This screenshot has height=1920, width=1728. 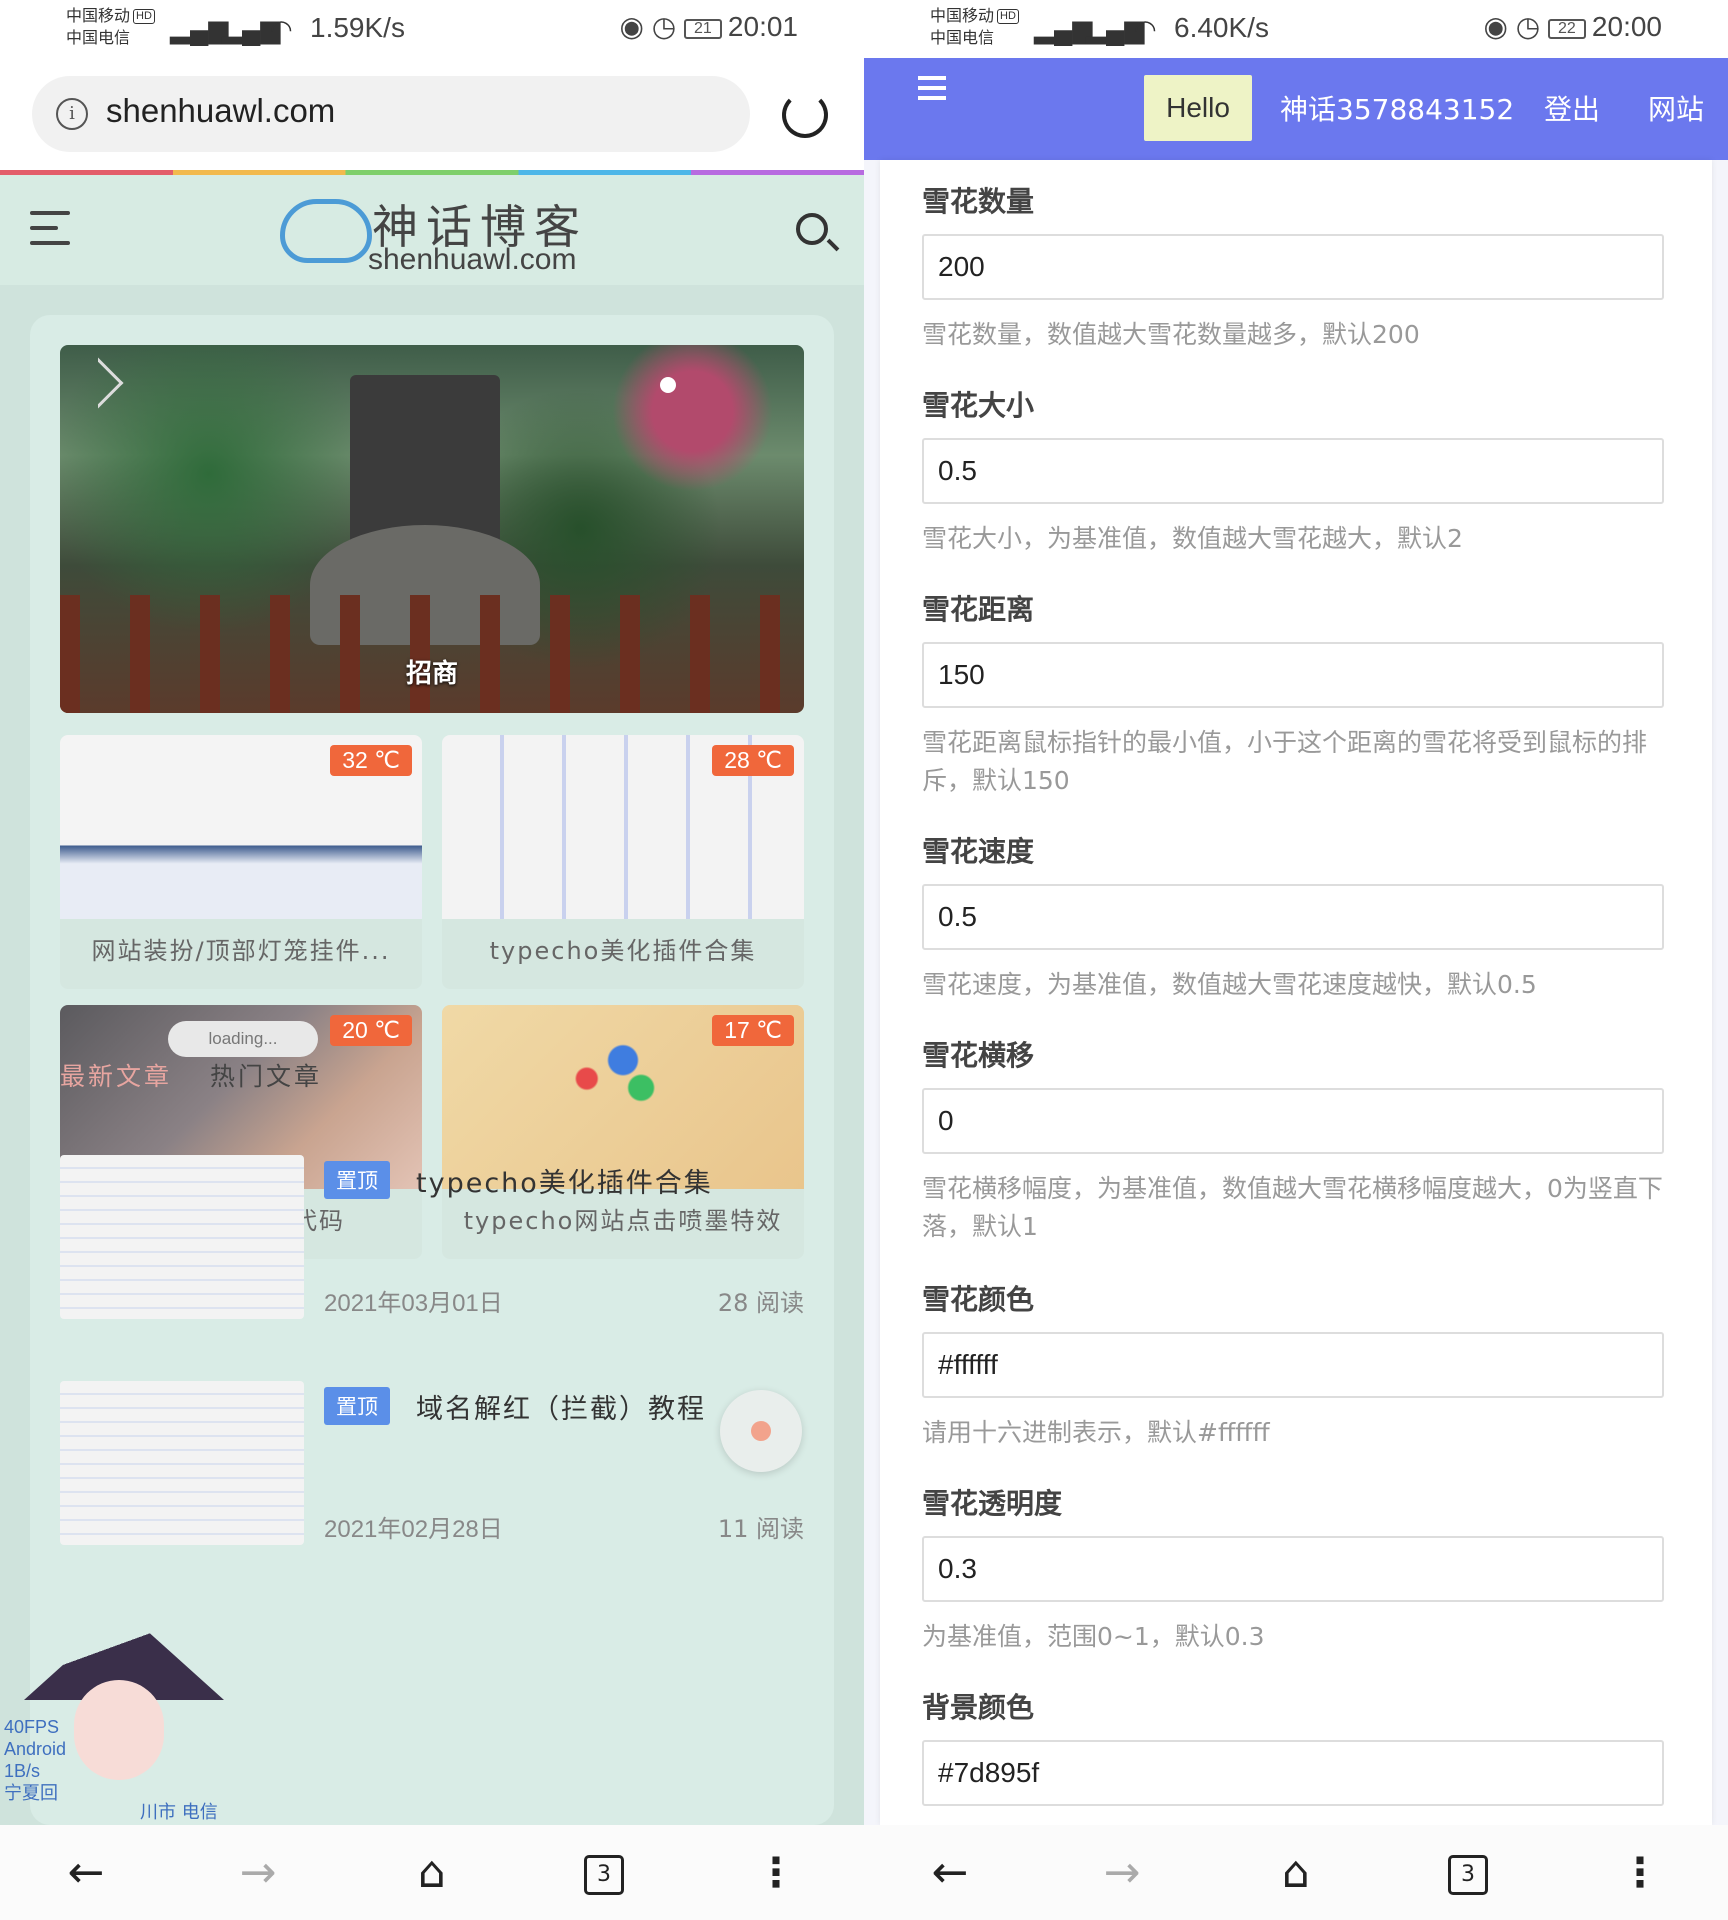 What do you see at coordinates (413, 1303) in the screenshot?
I see `post-date: 2021年03月01日` at bounding box center [413, 1303].